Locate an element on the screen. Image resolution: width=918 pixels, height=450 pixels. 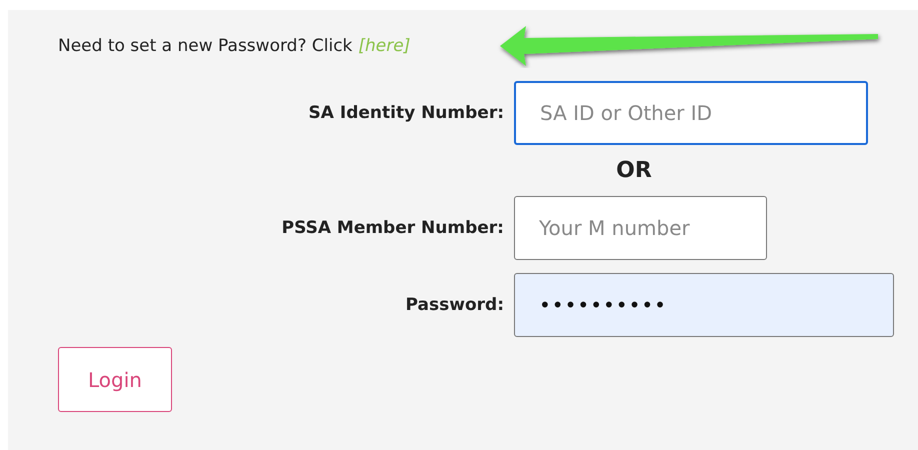
field-label: SA Identity Number: is located at coordinates (406, 113).